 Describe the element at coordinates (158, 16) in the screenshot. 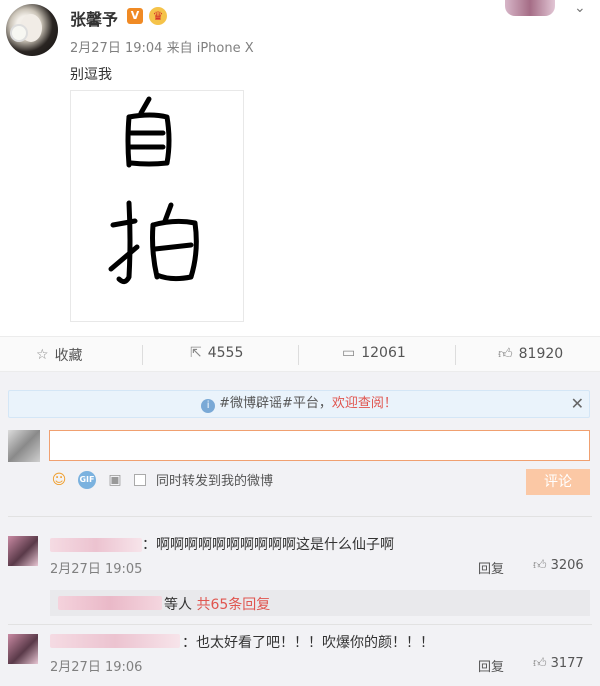

I see `vip-crown-icon: ♛` at that location.